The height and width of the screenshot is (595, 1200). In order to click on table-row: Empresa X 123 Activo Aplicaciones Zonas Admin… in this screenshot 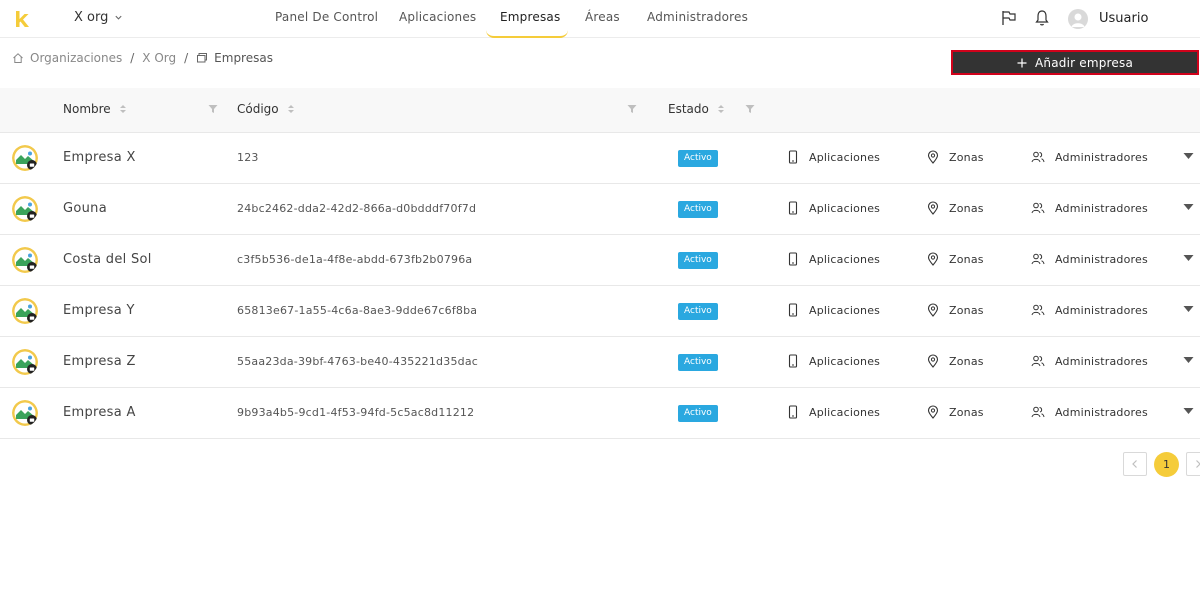, I will do `click(600, 158)`.